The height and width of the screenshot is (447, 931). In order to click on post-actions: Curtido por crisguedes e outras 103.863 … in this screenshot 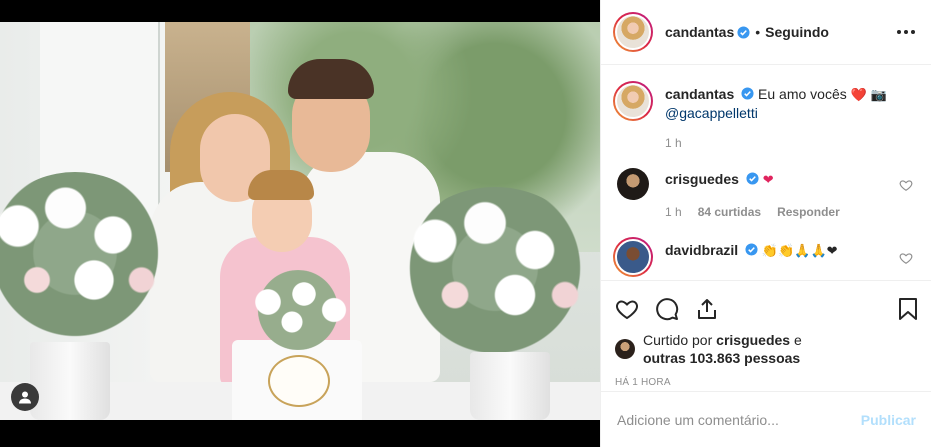, I will do `click(766, 334)`.